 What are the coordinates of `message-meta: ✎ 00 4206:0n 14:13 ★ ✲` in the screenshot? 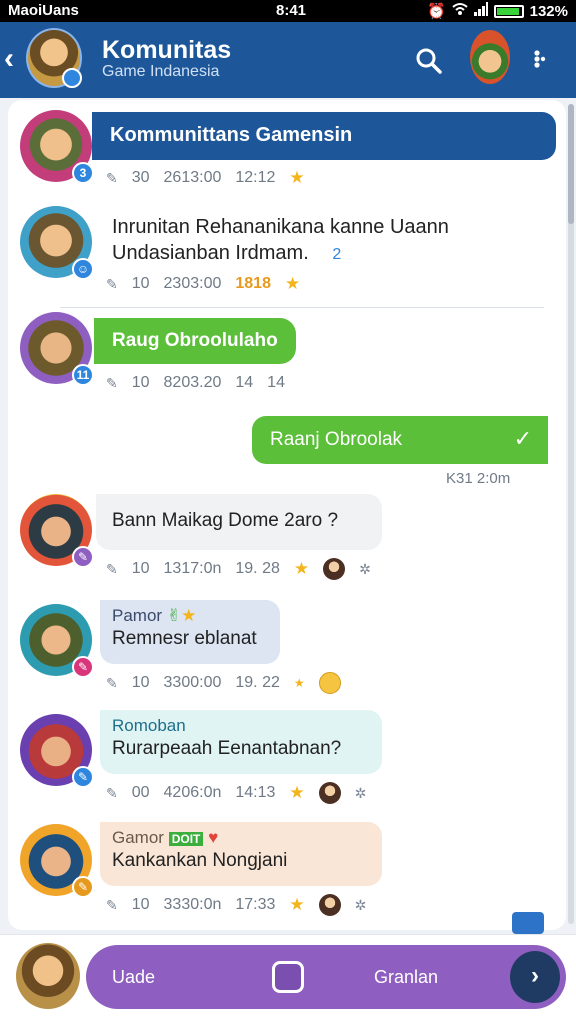 It's located at (236, 793).